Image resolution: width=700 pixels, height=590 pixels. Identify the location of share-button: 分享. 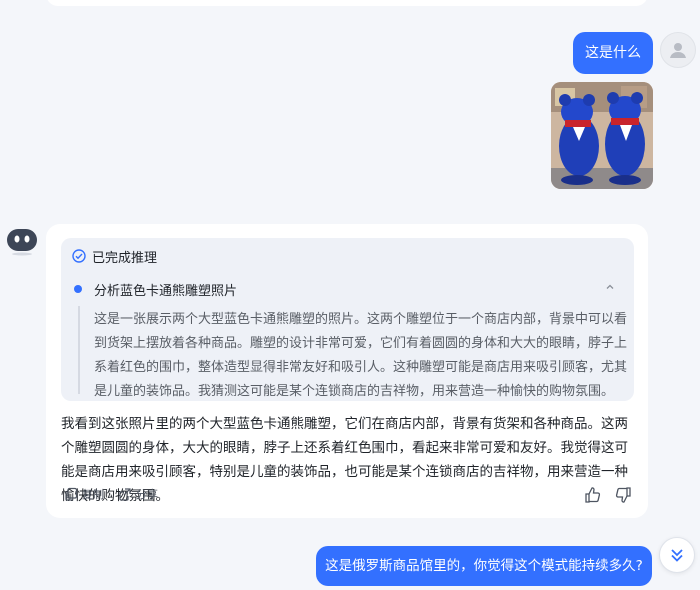
(138, 494).